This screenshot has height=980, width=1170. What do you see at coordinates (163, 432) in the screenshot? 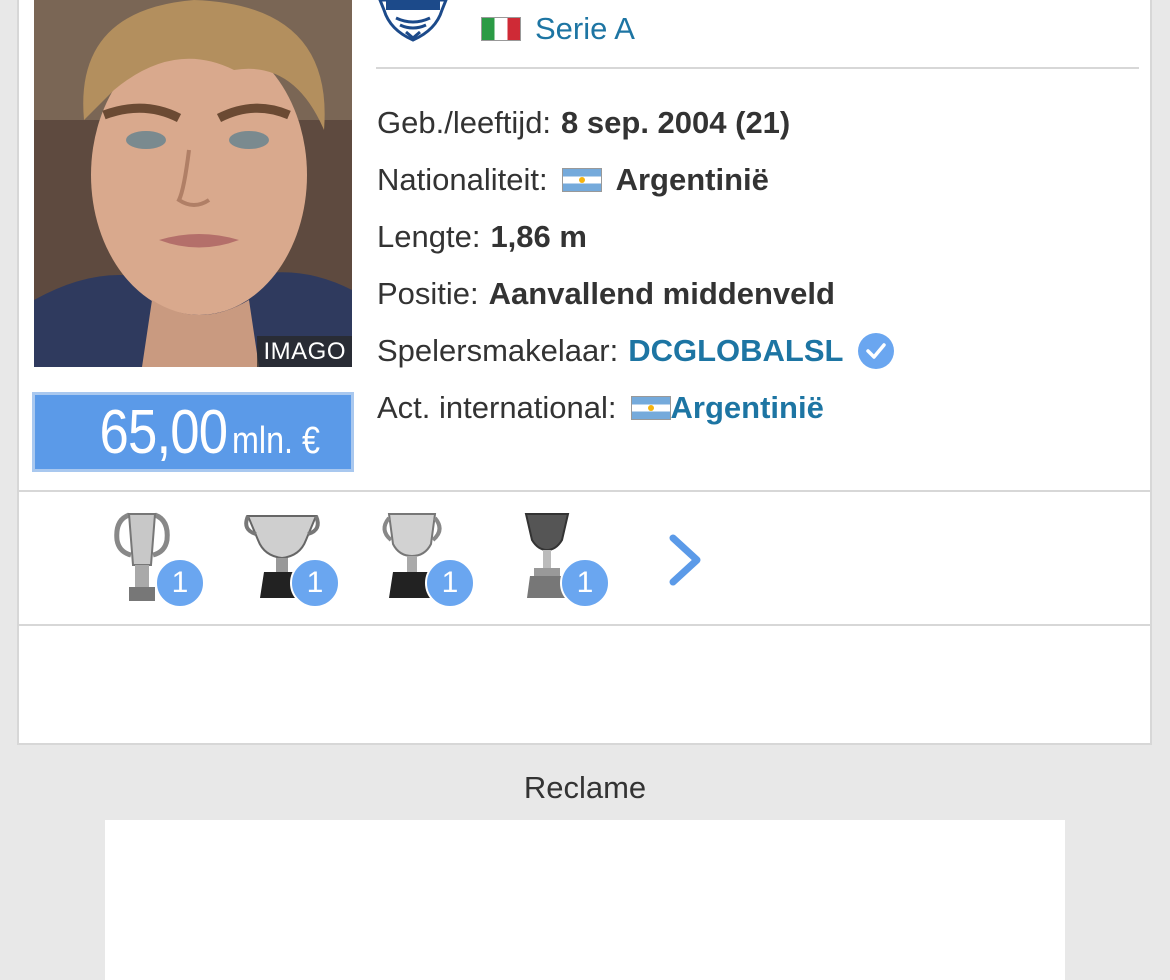
I see `market-value-amount: 65,00` at bounding box center [163, 432].